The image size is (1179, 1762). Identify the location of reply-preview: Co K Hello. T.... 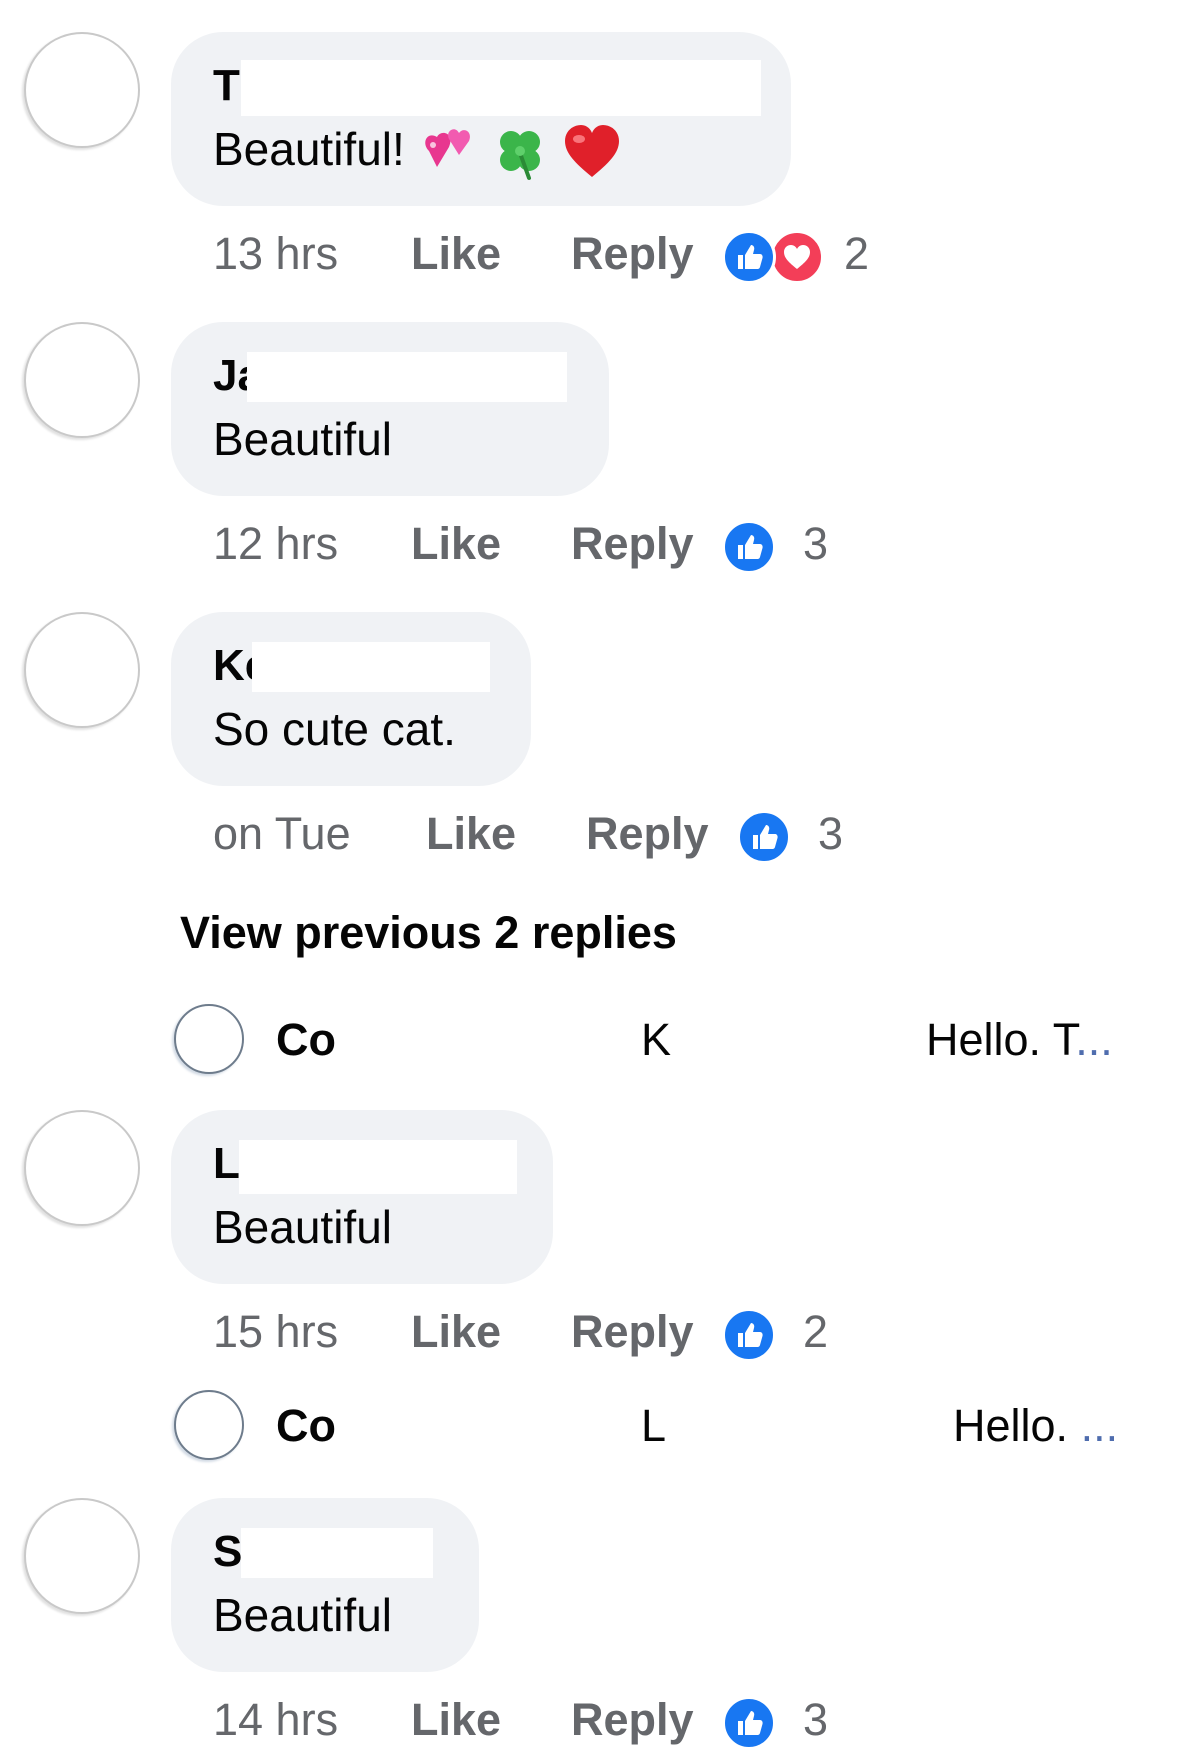
(589, 1040).